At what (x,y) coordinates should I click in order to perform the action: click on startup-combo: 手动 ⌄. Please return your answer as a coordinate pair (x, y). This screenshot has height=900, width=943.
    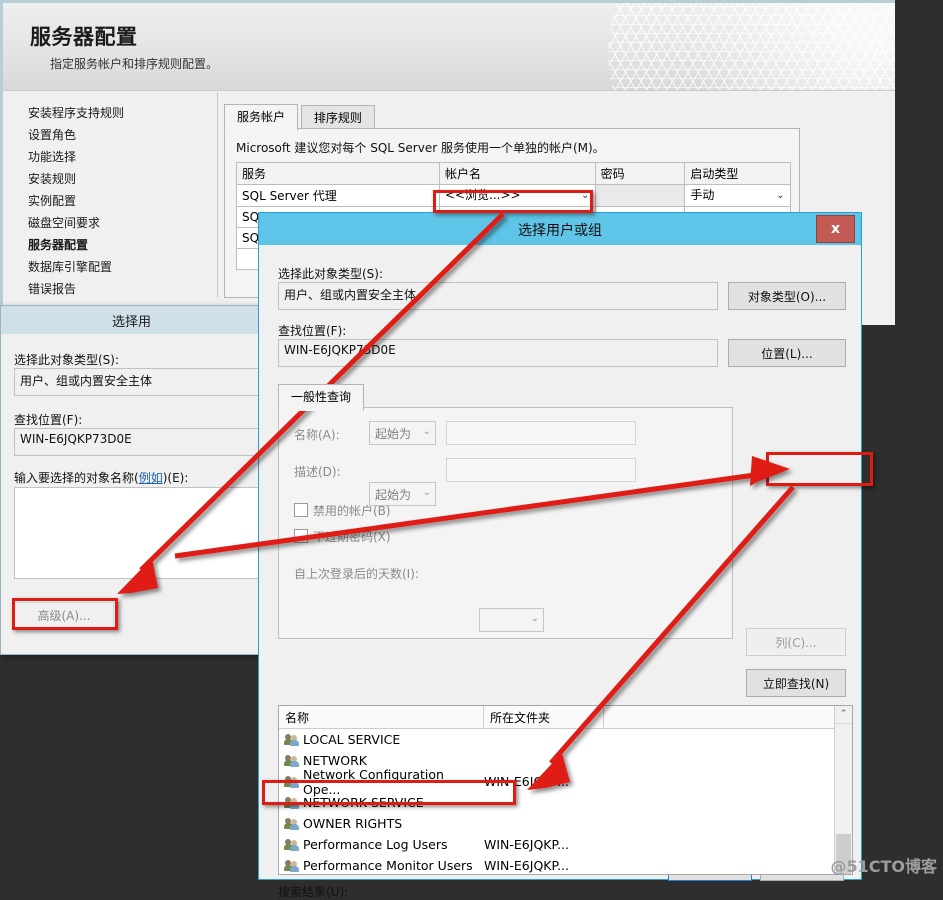
    Looking at the image, I should click on (737, 195).